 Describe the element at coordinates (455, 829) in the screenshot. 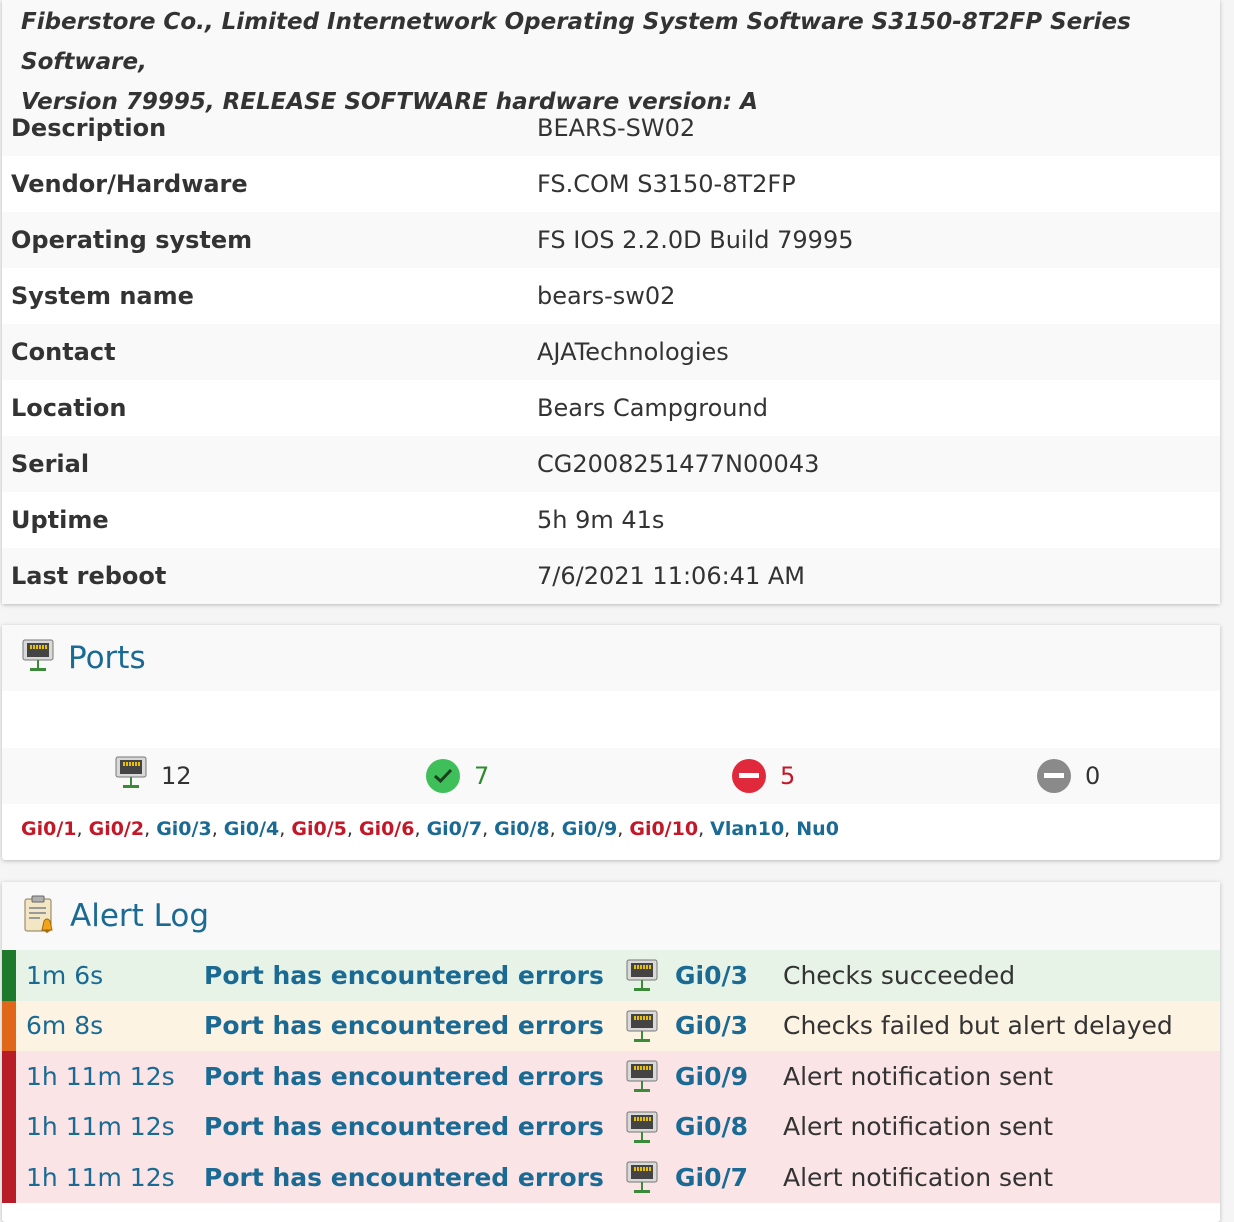

I see `port-link: Gi0/7` at that location.